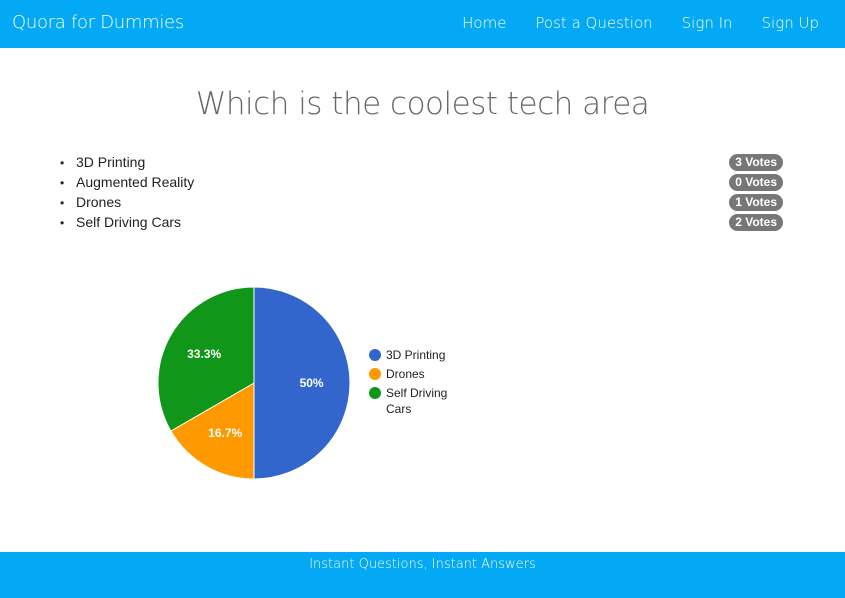  Describe the element at coordinates (422, 182) in the screenshot. I see `option-item: • Augmented Reality 0 Votes` at that location.